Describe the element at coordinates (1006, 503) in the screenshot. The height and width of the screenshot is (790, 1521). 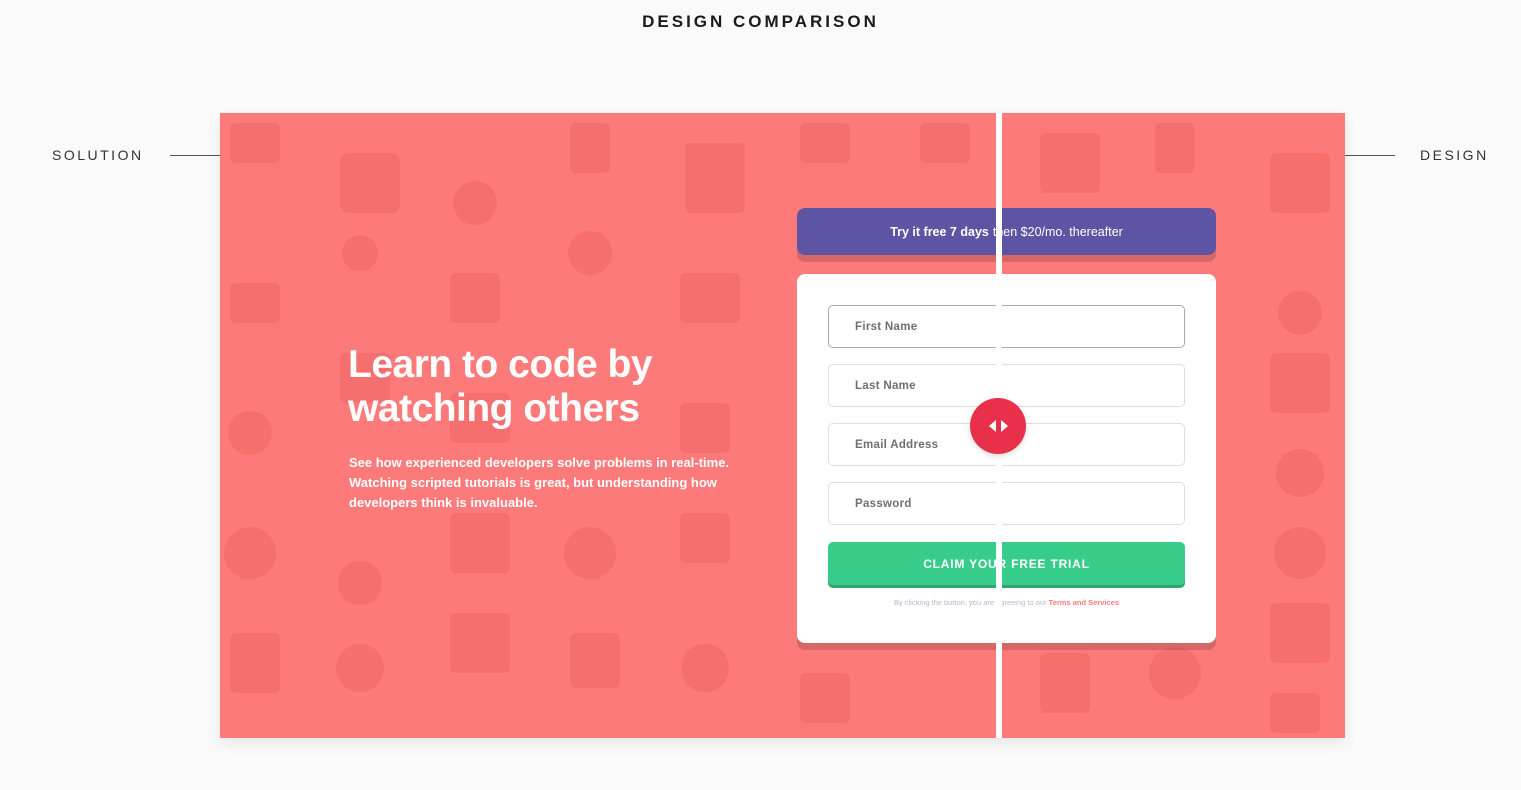
I see `password-input: Password` at that location.